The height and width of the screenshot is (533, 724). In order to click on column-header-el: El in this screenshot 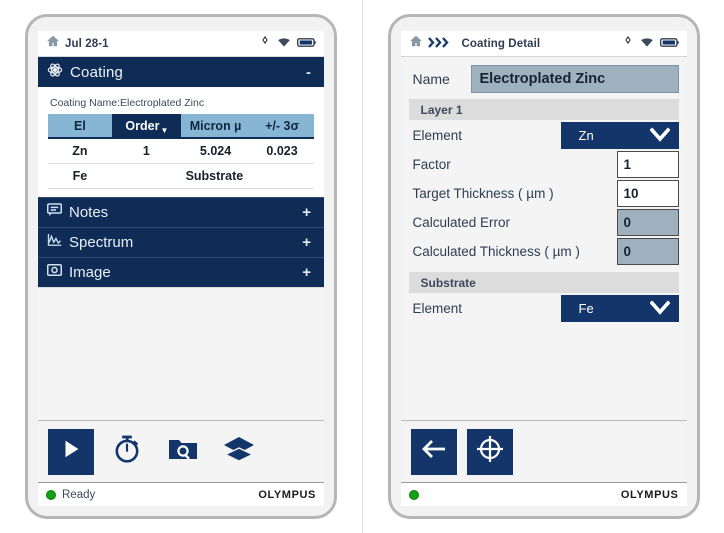, I will do `click(80, 126)`.